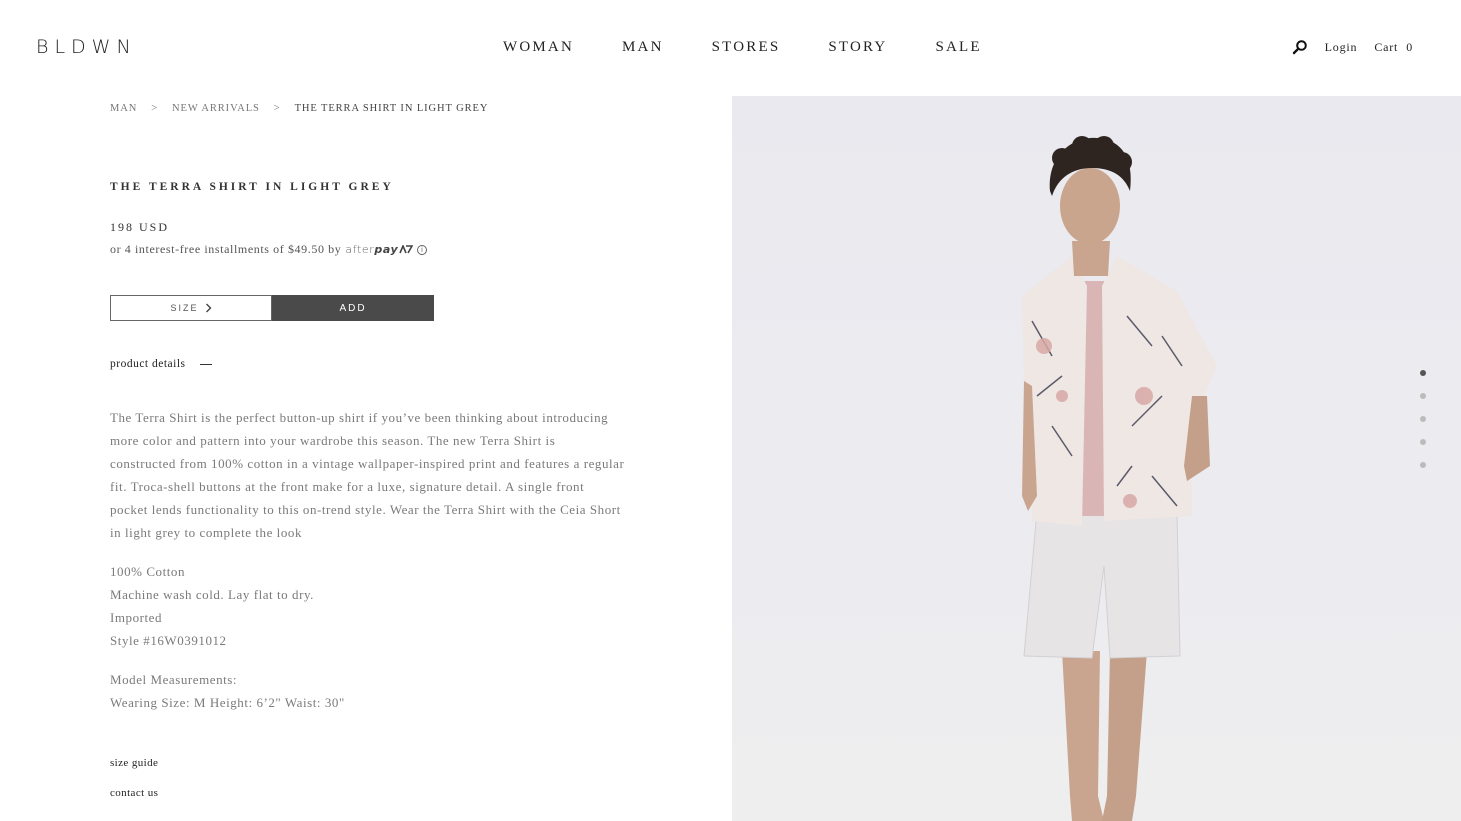 This screenshot has width=1461, height=821. What do you see at coordinates (134, 763) in the screenshot?
I see `size-guide-link: size guide` at bounding box center [134, 763].